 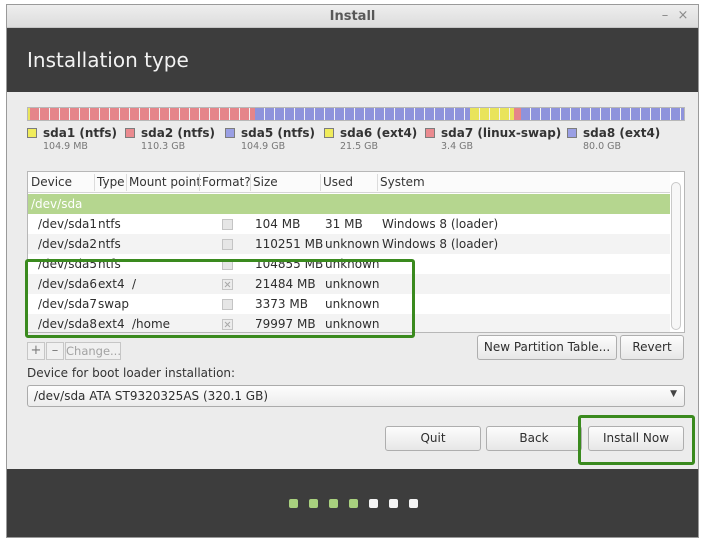 I want to click on column-header-system: System, so click(x=402, y=182).